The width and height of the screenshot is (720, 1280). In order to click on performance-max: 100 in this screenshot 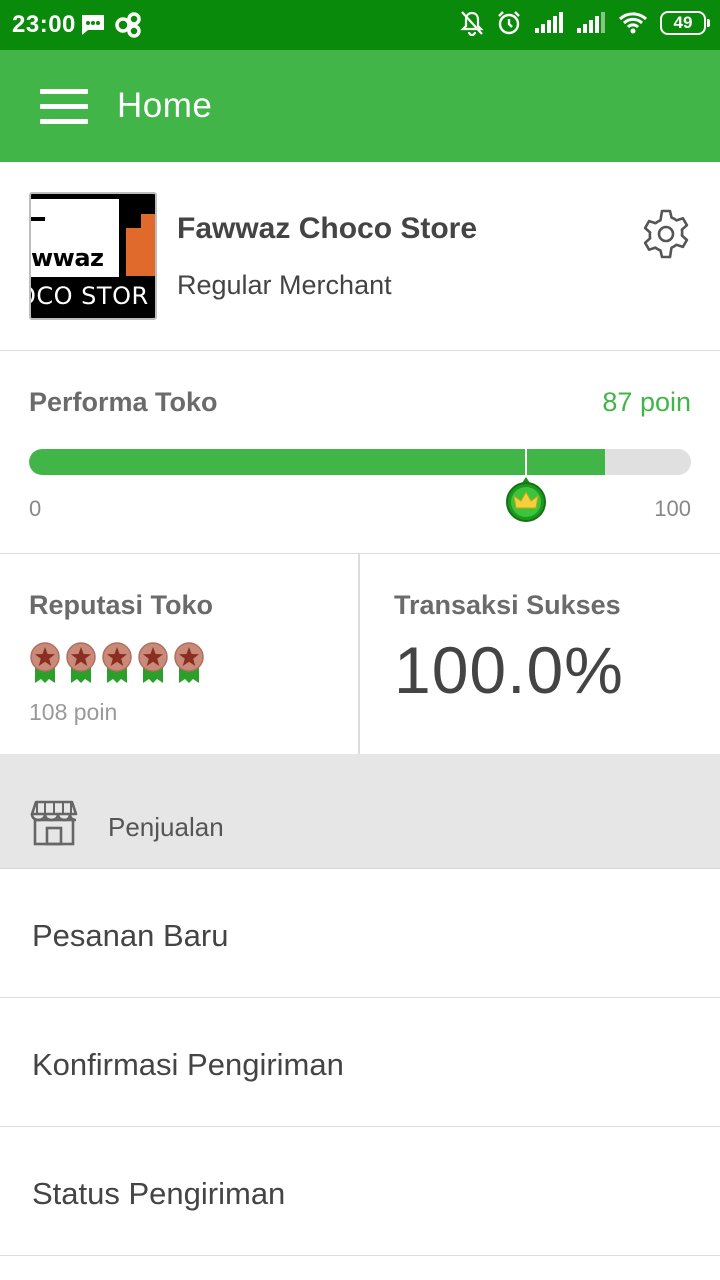, I will do `click(672, 508)`.